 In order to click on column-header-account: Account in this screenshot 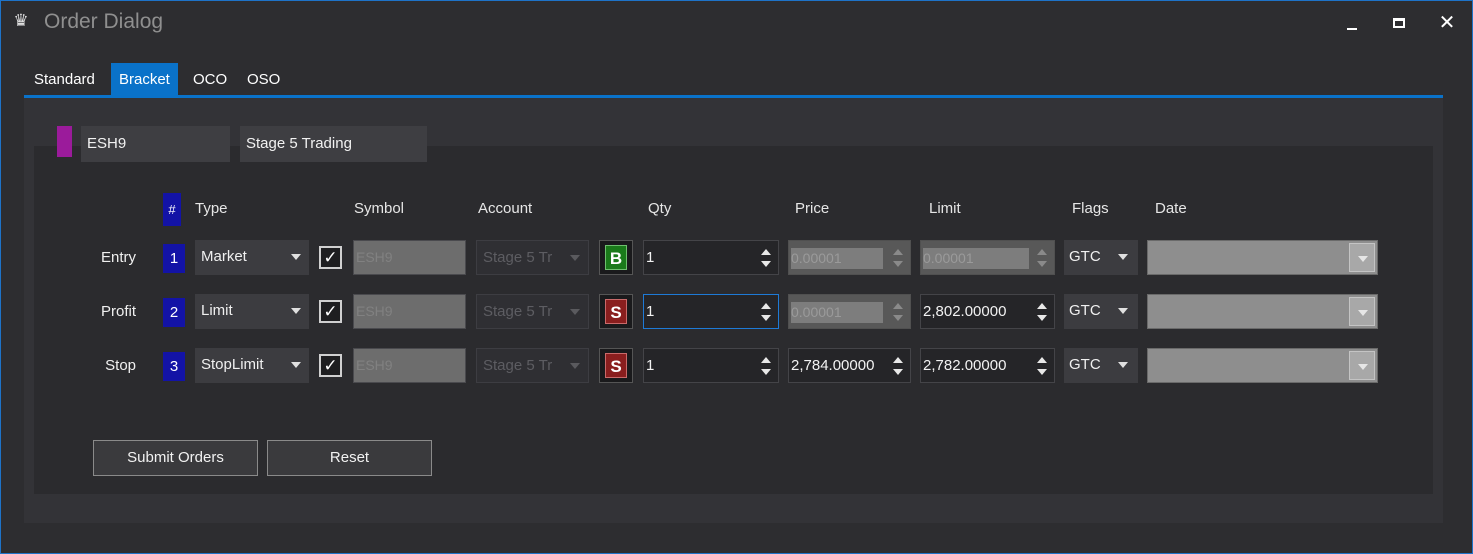, I will do `click(505, 208)`.